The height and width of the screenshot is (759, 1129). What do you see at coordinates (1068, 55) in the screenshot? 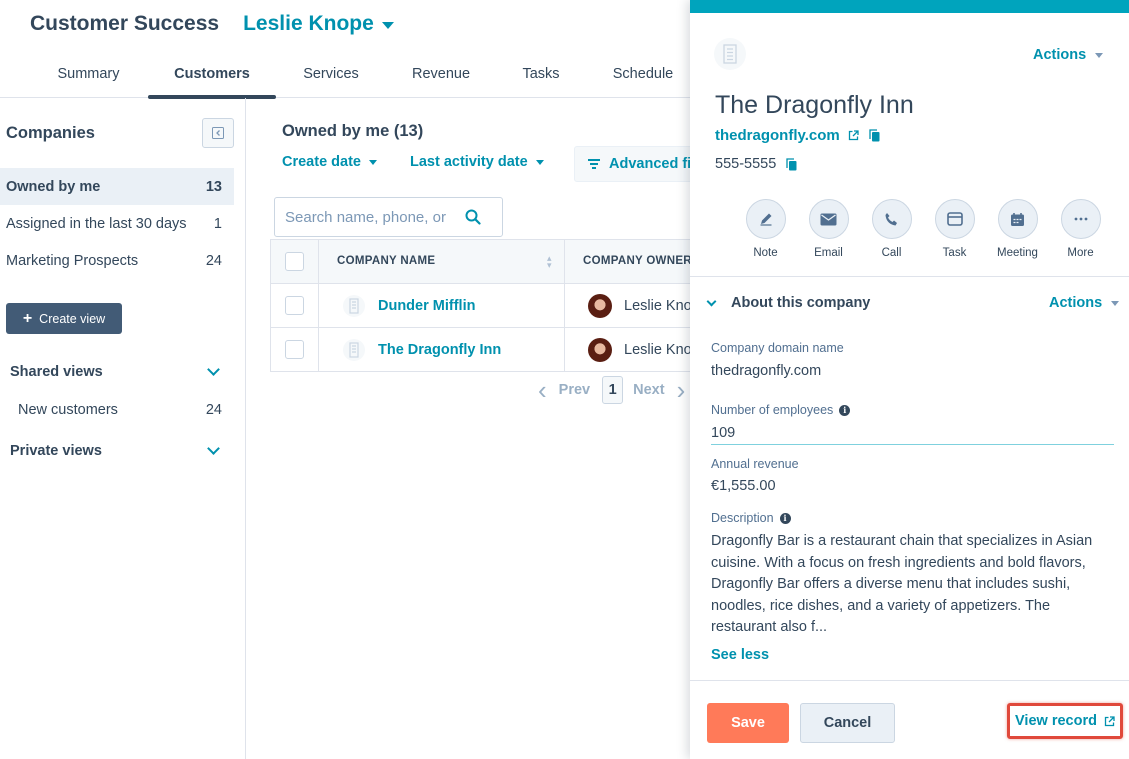
I see `panel-actions-dropdown: Actions` at bounding box center [1068, 55].